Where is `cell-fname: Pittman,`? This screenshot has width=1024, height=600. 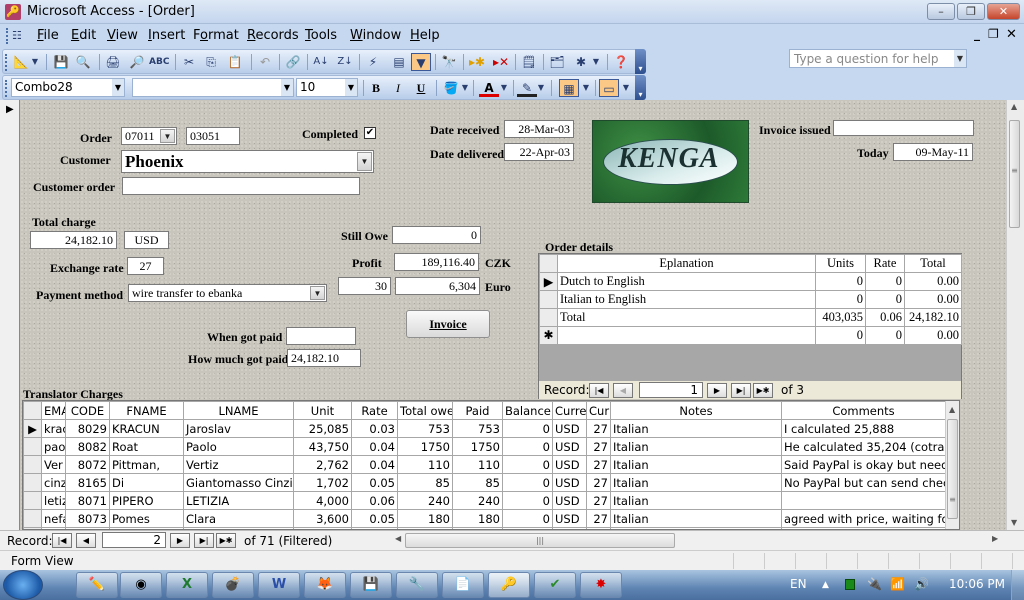 cell-fname: Pittman, is located at coordinates (146, 464).